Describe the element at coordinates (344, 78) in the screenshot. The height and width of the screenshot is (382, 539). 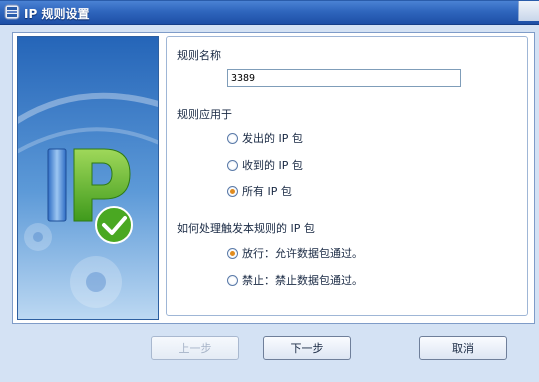
I see `rule-name-input: 3389` at that location.